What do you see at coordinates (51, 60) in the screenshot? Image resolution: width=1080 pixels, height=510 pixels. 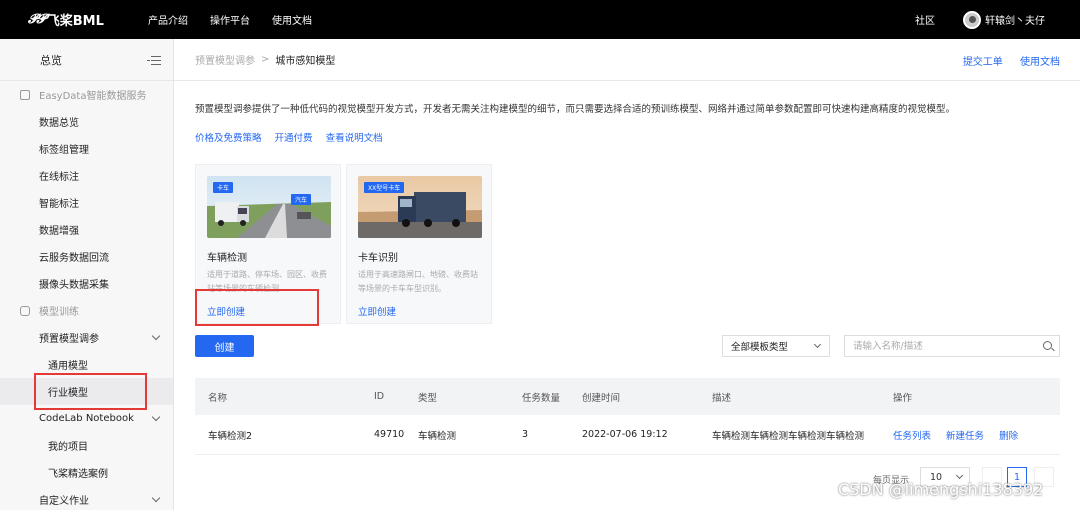 I see `sidebar-overview-label: 总览` at bounding box center [51, 60].